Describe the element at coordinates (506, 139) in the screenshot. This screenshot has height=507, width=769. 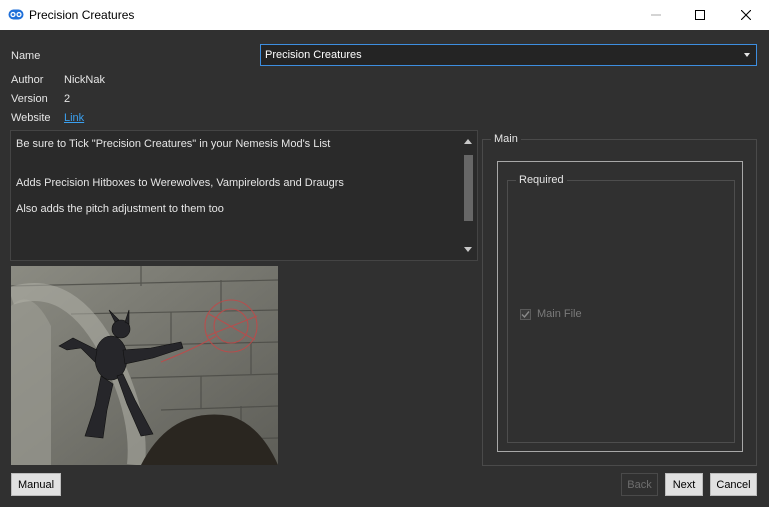
I see `main-group-title: Main` at that location.